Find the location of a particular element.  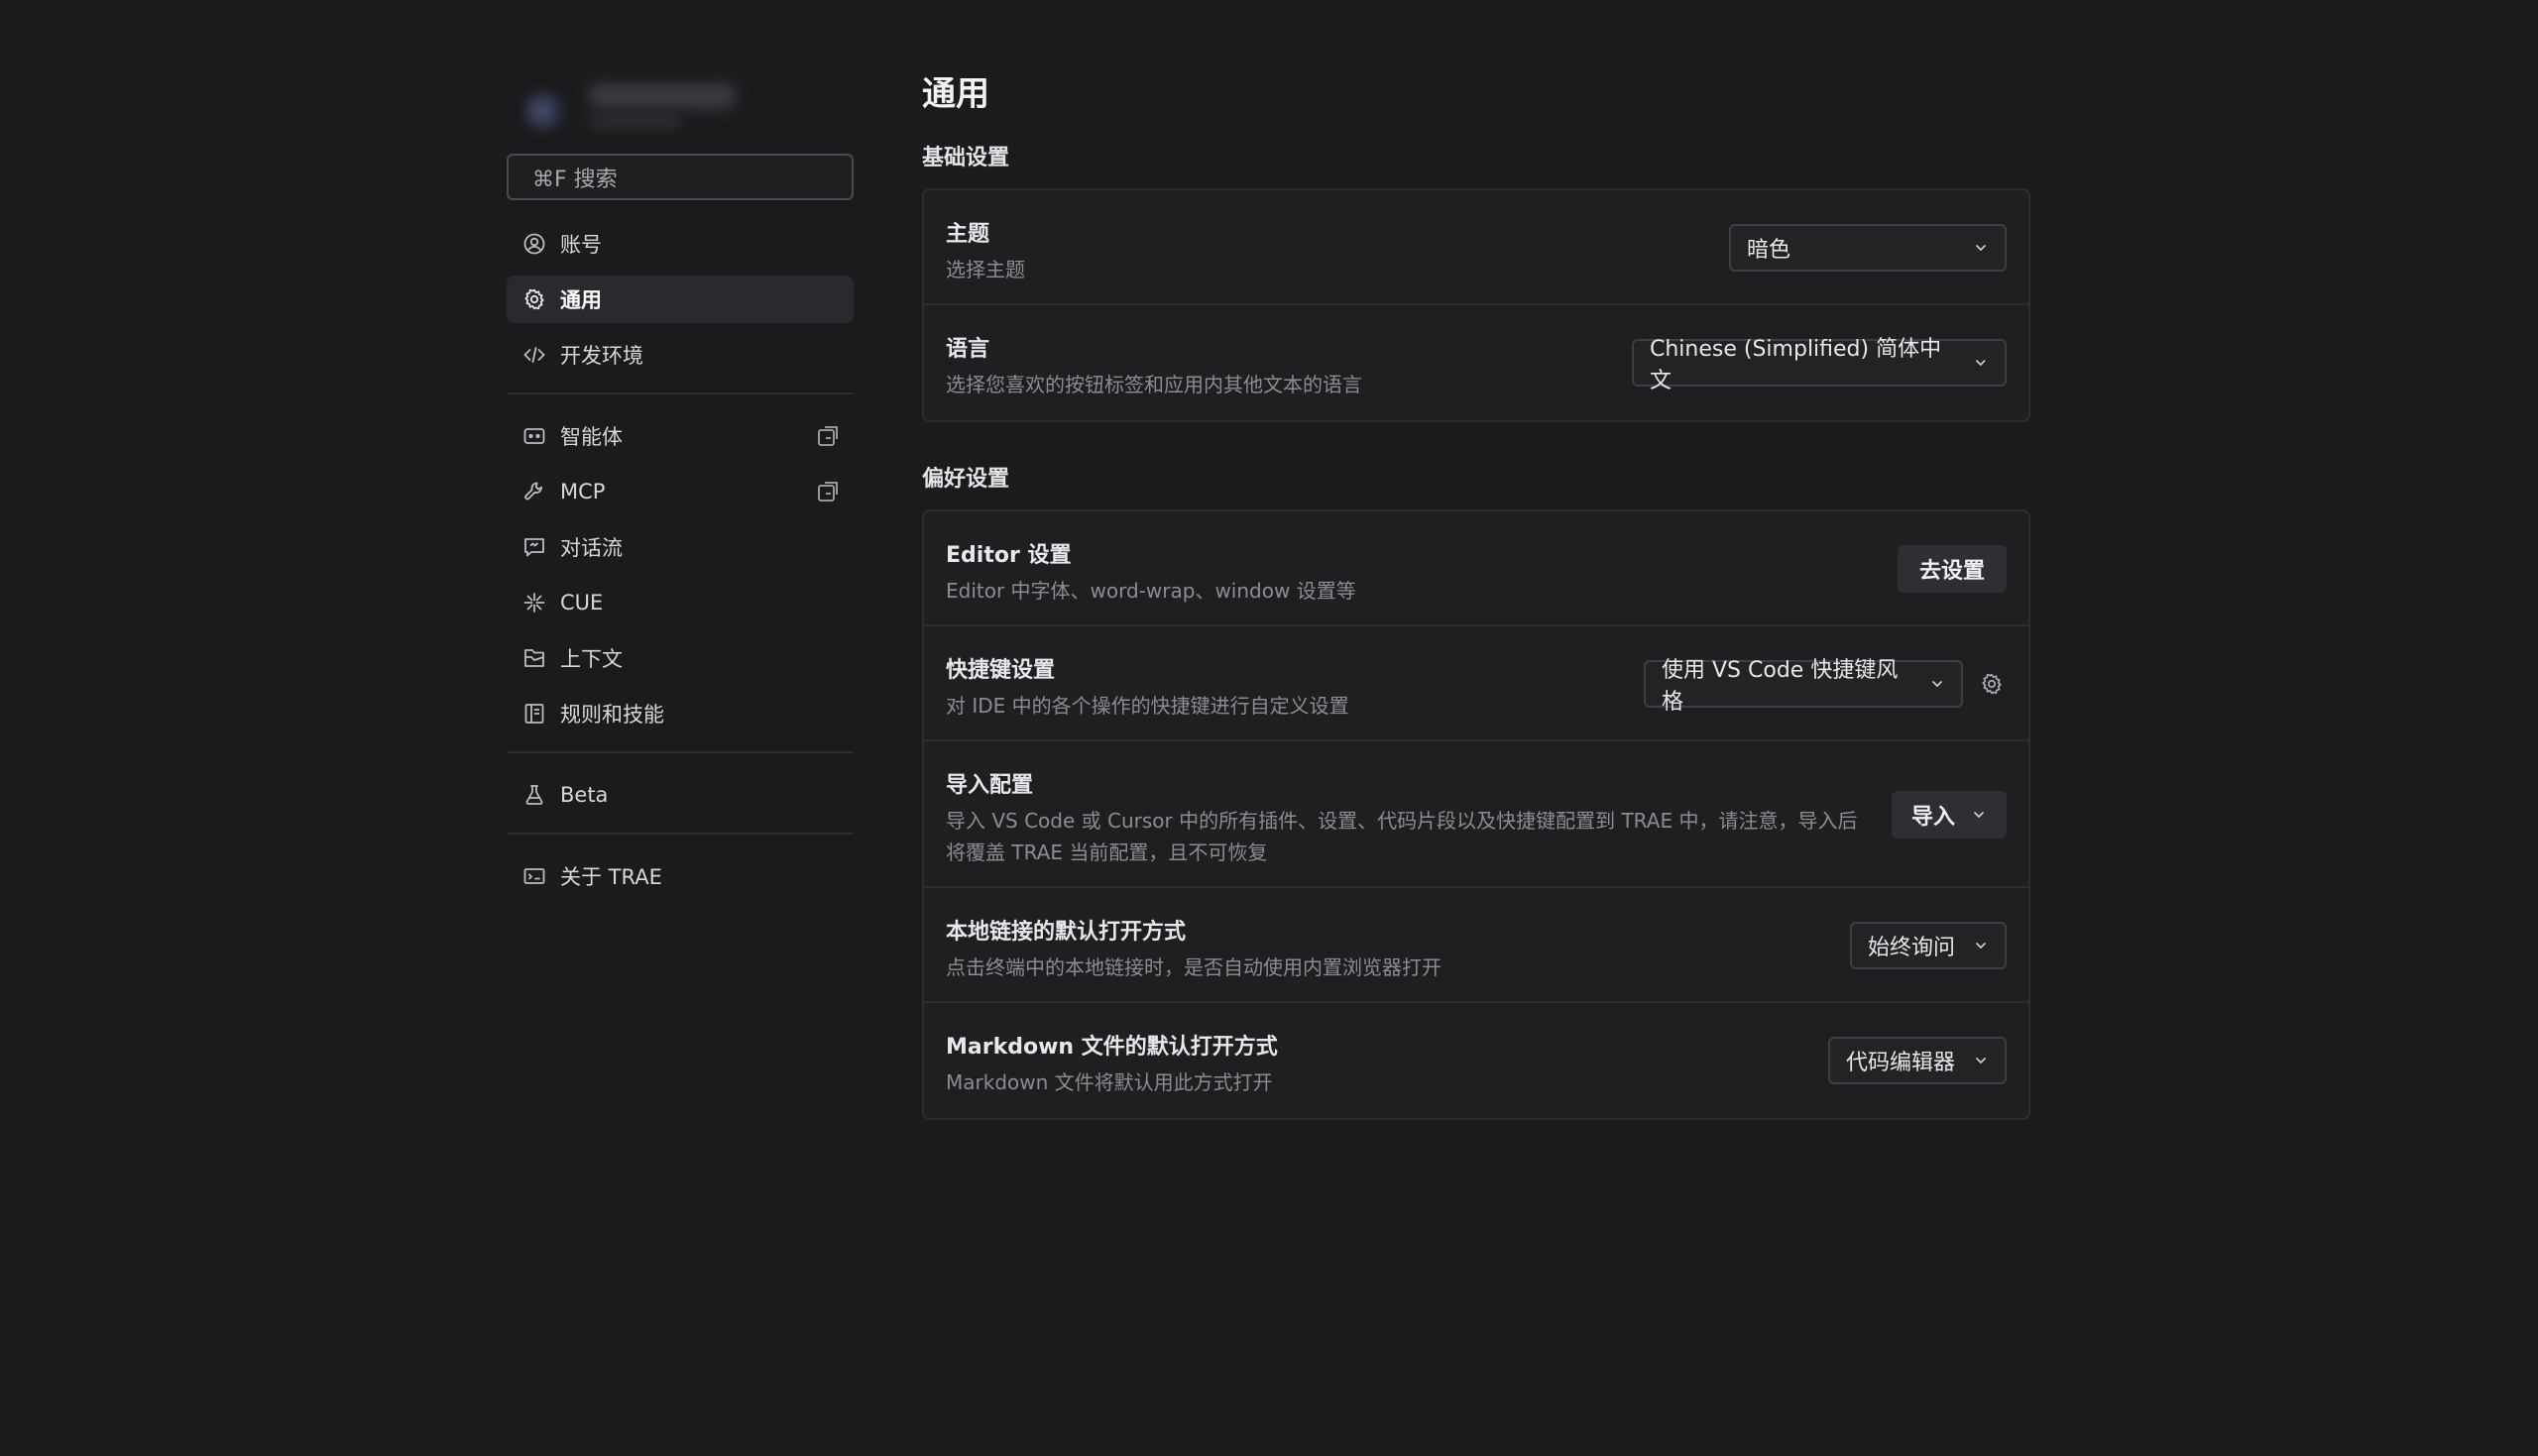

profile-subtitle-blurred is located at coordinates (635, 121).